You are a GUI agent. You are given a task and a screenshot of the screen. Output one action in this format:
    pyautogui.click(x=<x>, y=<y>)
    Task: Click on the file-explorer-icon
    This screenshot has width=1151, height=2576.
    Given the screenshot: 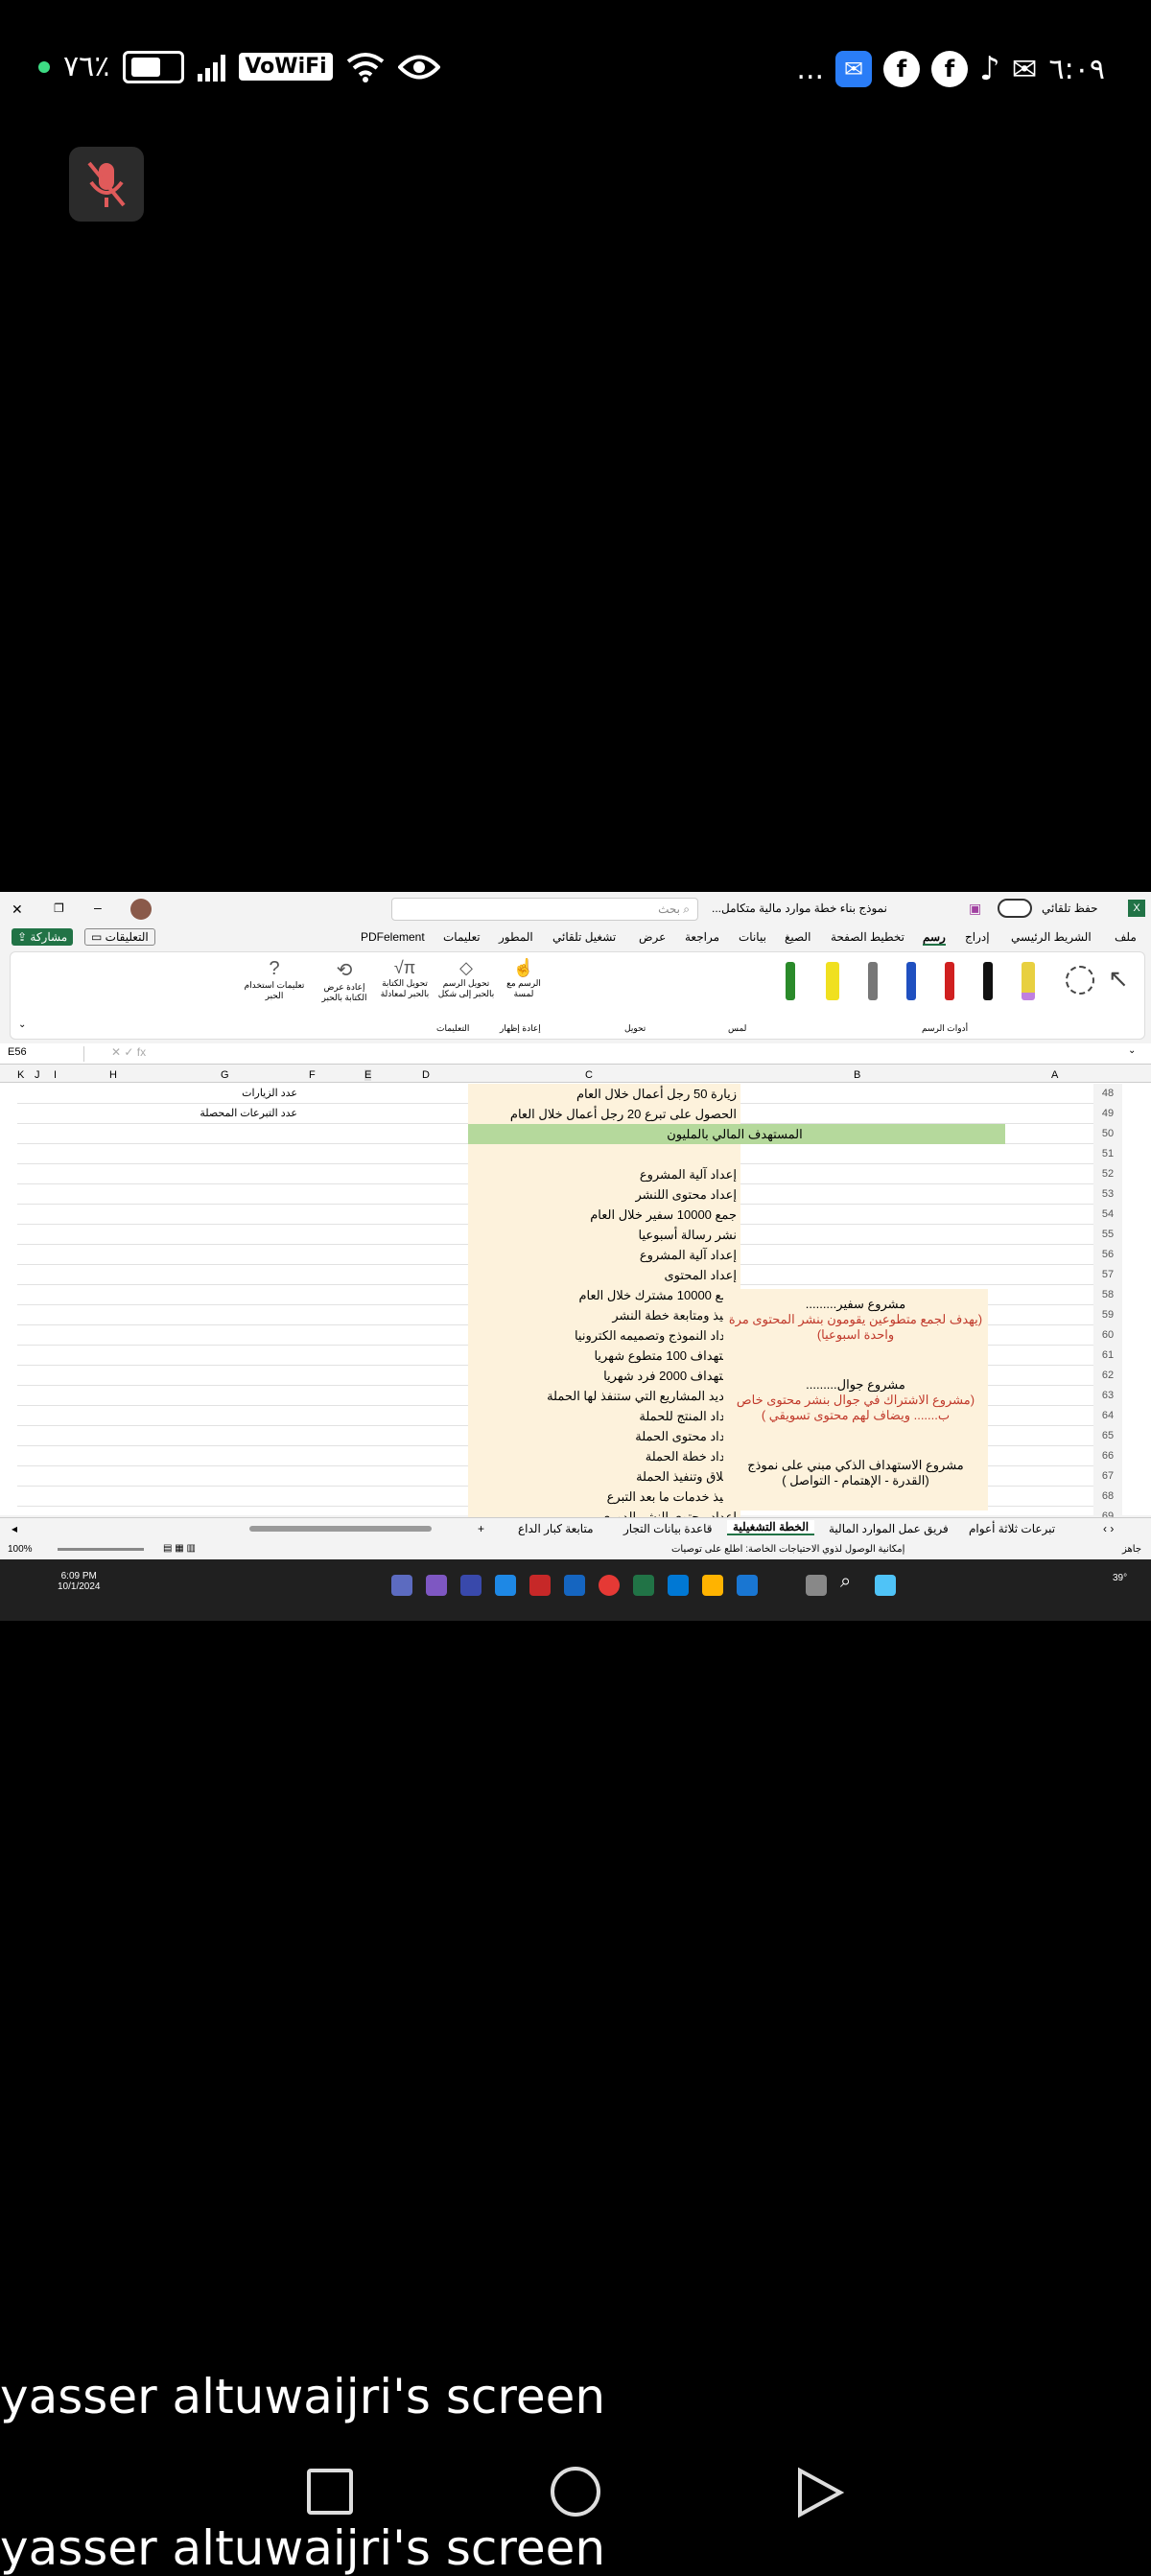 What is the action you would take?
    pyautogui.click(x=712, y=1585)
    